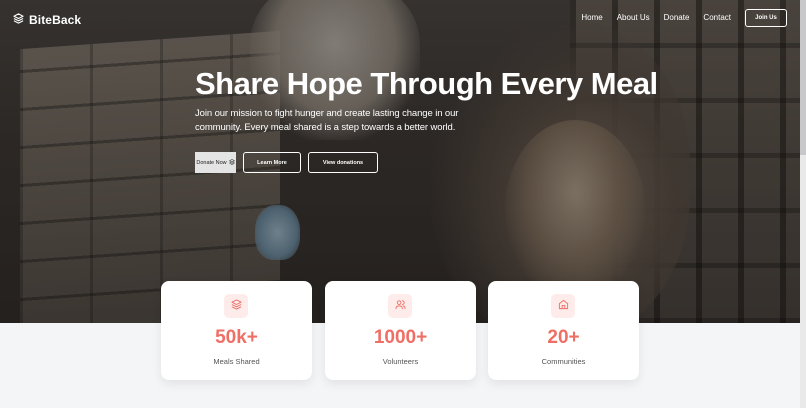 Image resolution: width=806 pixels, height=408 pixels. Describe the element at coordinates (55, 20) in the screenshot. I see `brand-name: BiteBack` at that location.